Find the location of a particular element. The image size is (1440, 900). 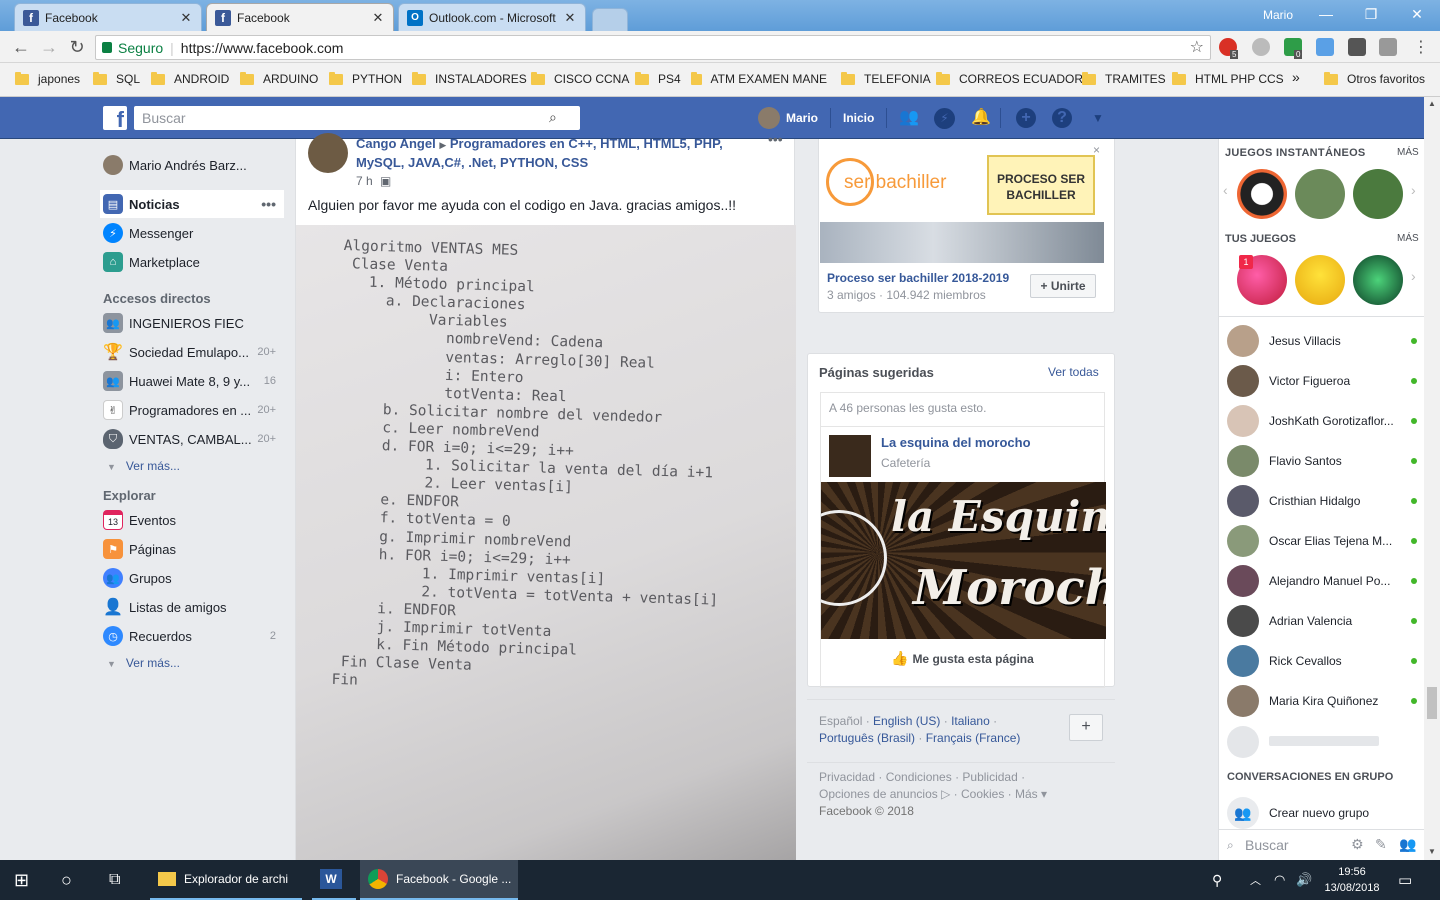

bookmark-folder: TRAMITES is located at coordinates (1124, 78).